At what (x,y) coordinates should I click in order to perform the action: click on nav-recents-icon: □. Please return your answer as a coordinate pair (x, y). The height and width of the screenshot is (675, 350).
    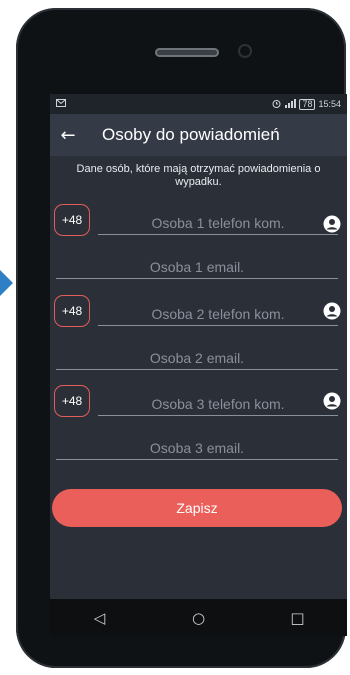
    Looking at the image, I should click on (298, 618).